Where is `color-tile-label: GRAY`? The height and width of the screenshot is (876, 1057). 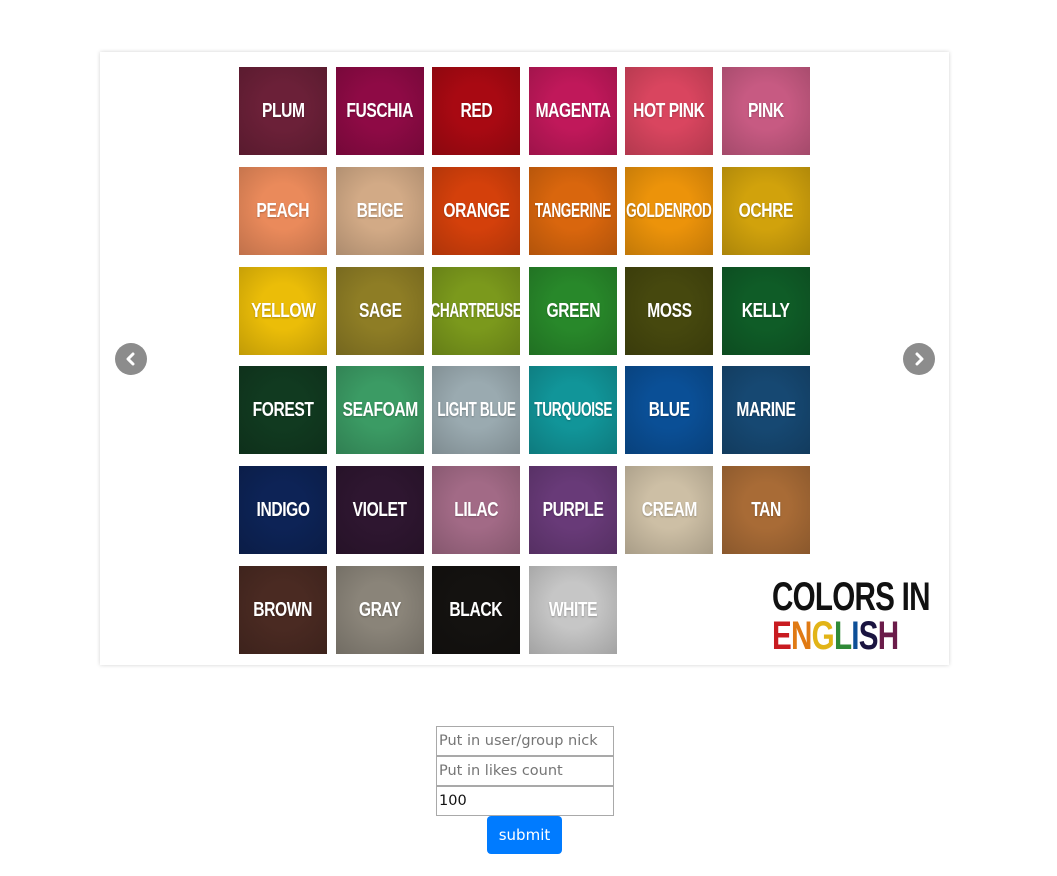
color-tile-label: GRAY is located at coordinates (380, 609).